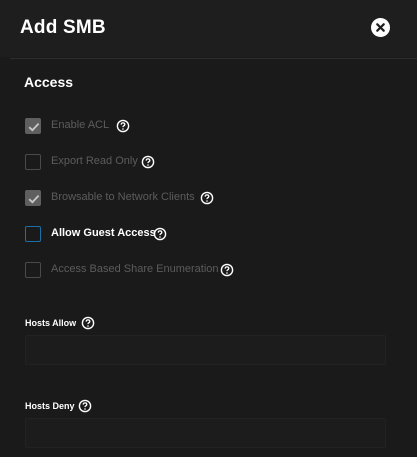 The width and height of the screenshot is (417, 457). What do you see at coordinates (51, 323) in the screenshot?
I see `hosts-allow-label: Hosts Allow` at bounding box center [51, 323].